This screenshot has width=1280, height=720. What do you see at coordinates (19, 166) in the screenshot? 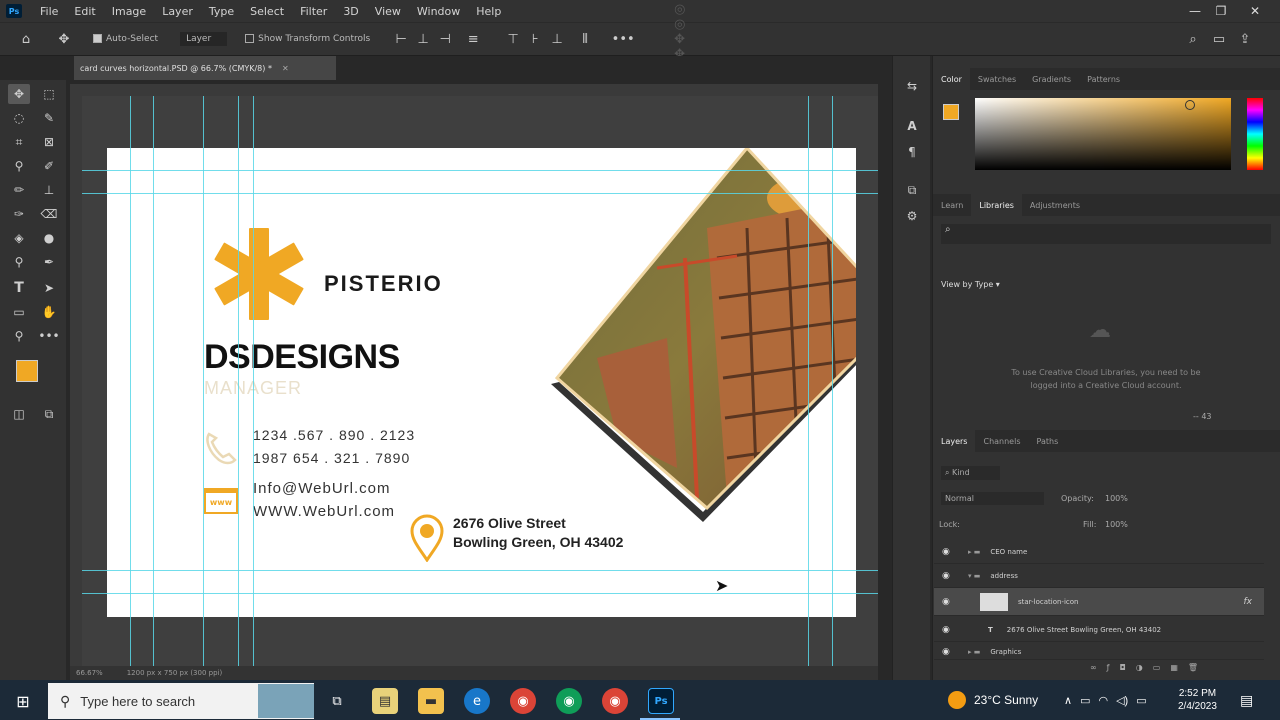
I see `eyedropper-tool-icon: ⚲` at bounding box center [19, 166].